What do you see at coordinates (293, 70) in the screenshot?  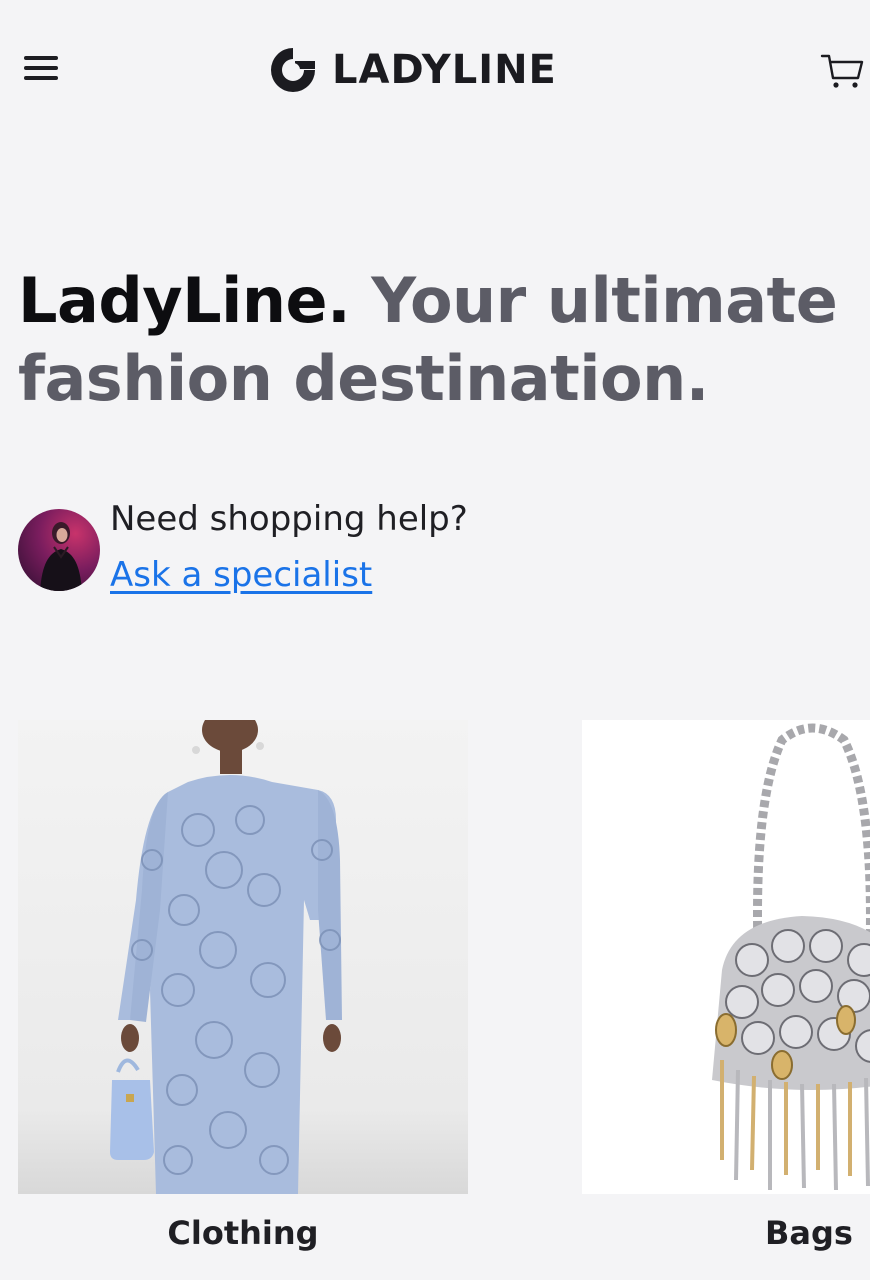 I see `ladyline-logo-icon` at bounding box center [293, 70].